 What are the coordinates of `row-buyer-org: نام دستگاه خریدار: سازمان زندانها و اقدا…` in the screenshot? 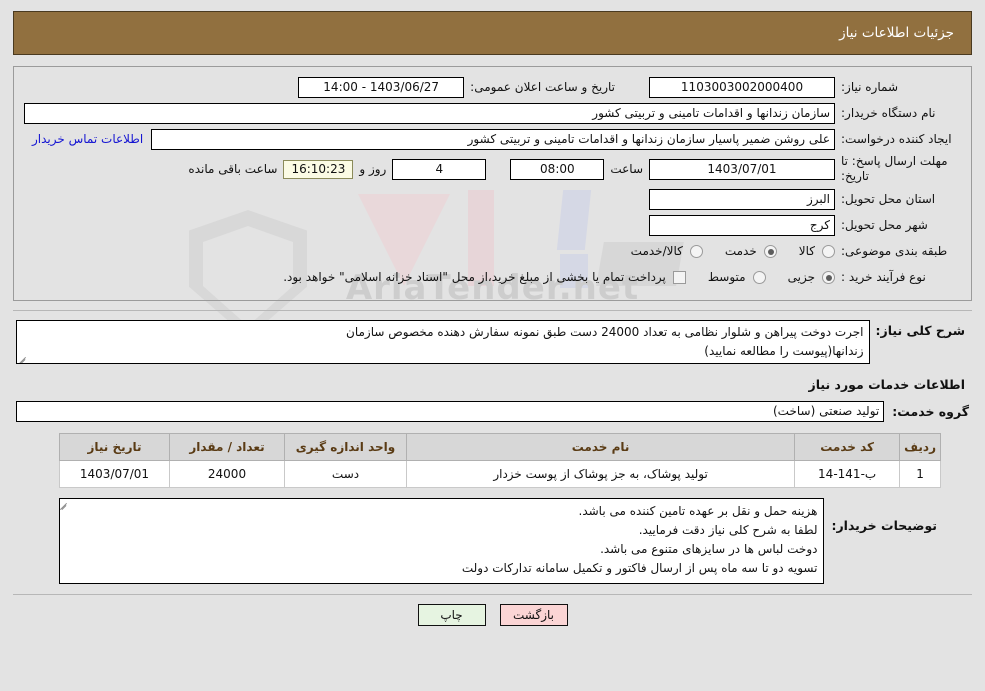 It's located at (492, 113).